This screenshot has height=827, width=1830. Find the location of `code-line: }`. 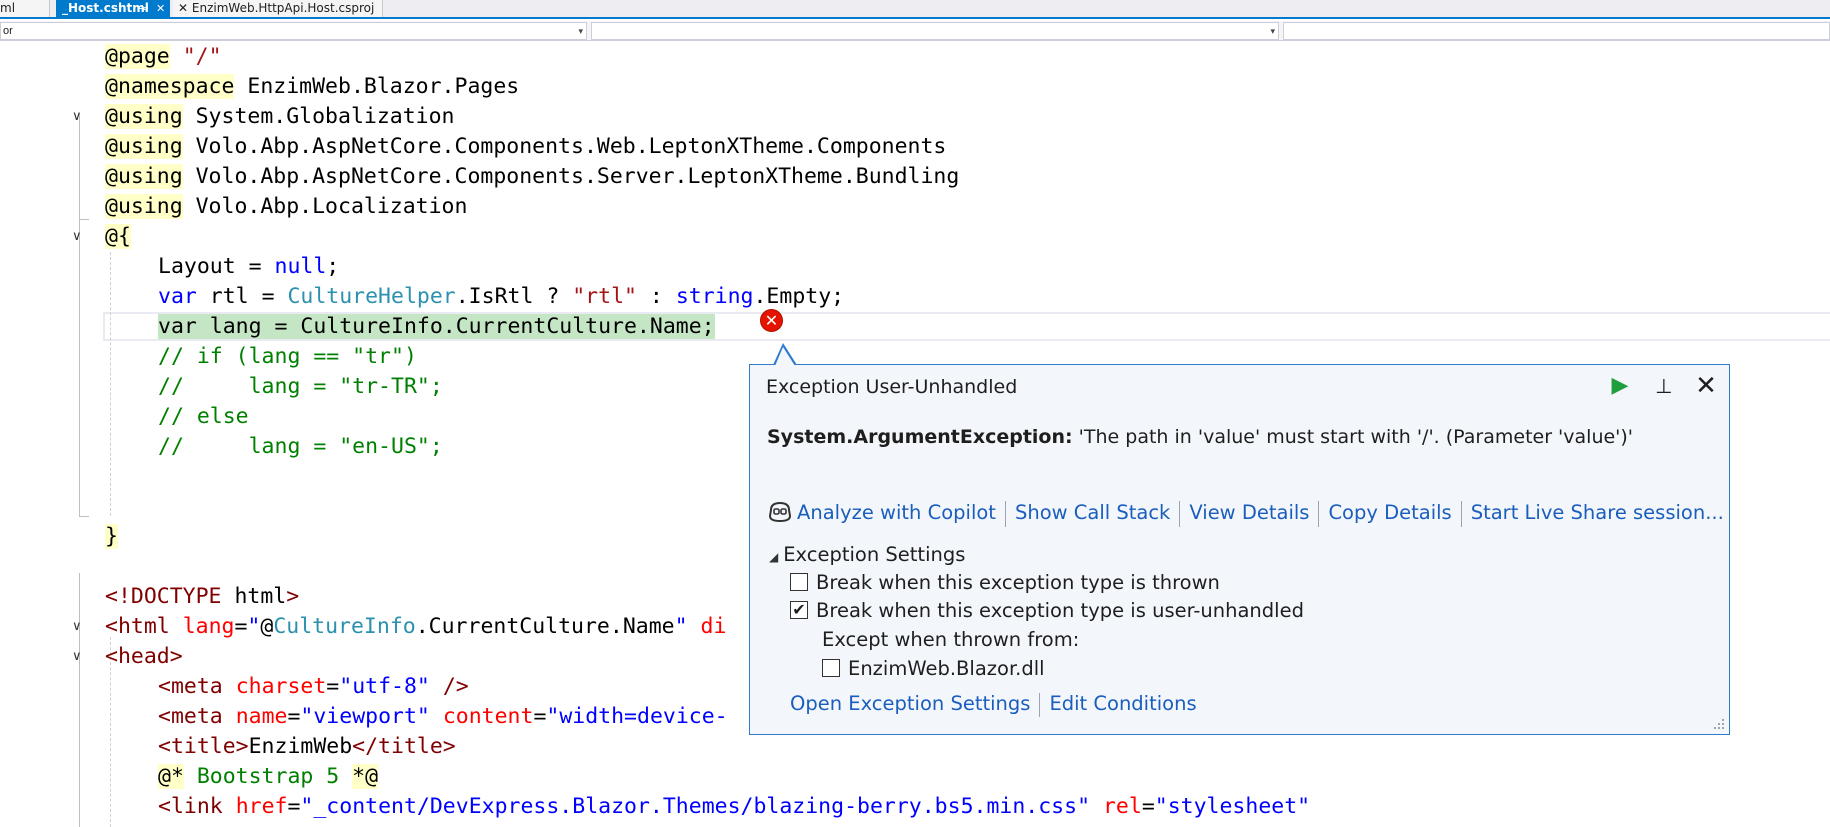

code-line: } is located at coordinates (111, 537).